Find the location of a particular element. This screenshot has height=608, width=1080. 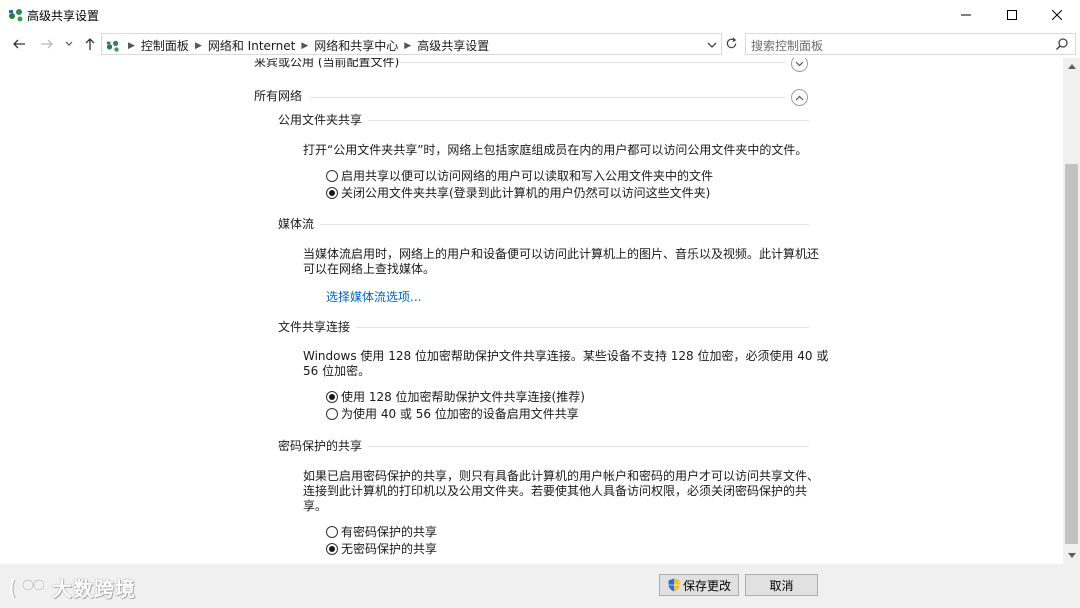

scroll-up-button is located at coordinates (1071, 66).